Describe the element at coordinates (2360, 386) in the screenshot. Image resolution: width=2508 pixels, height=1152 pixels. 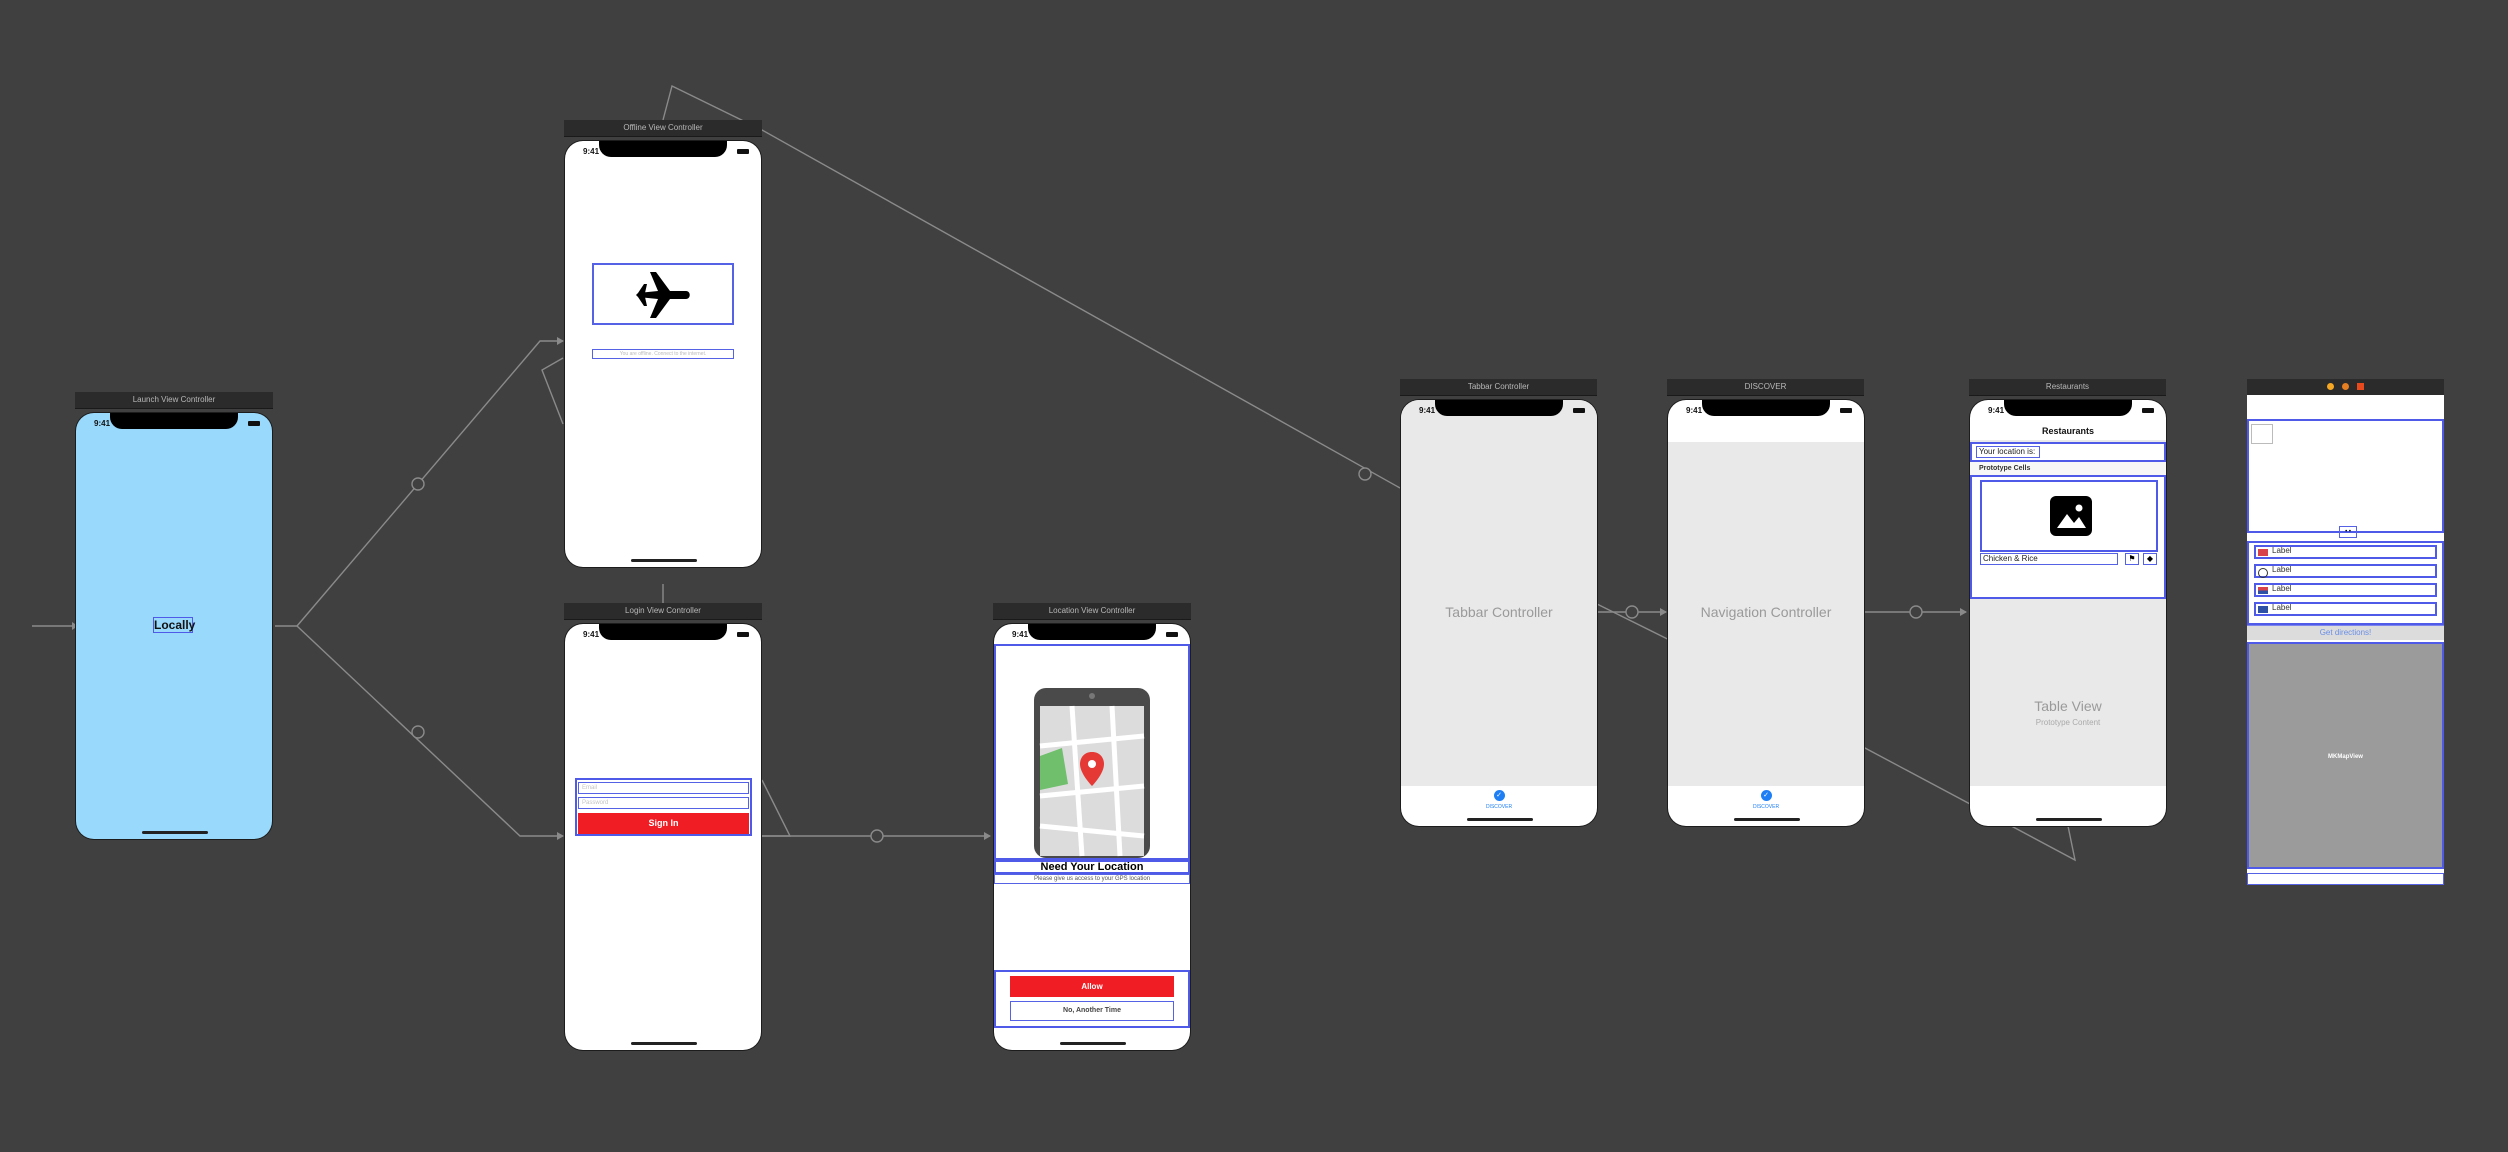
I see `exit-icon` at that location.